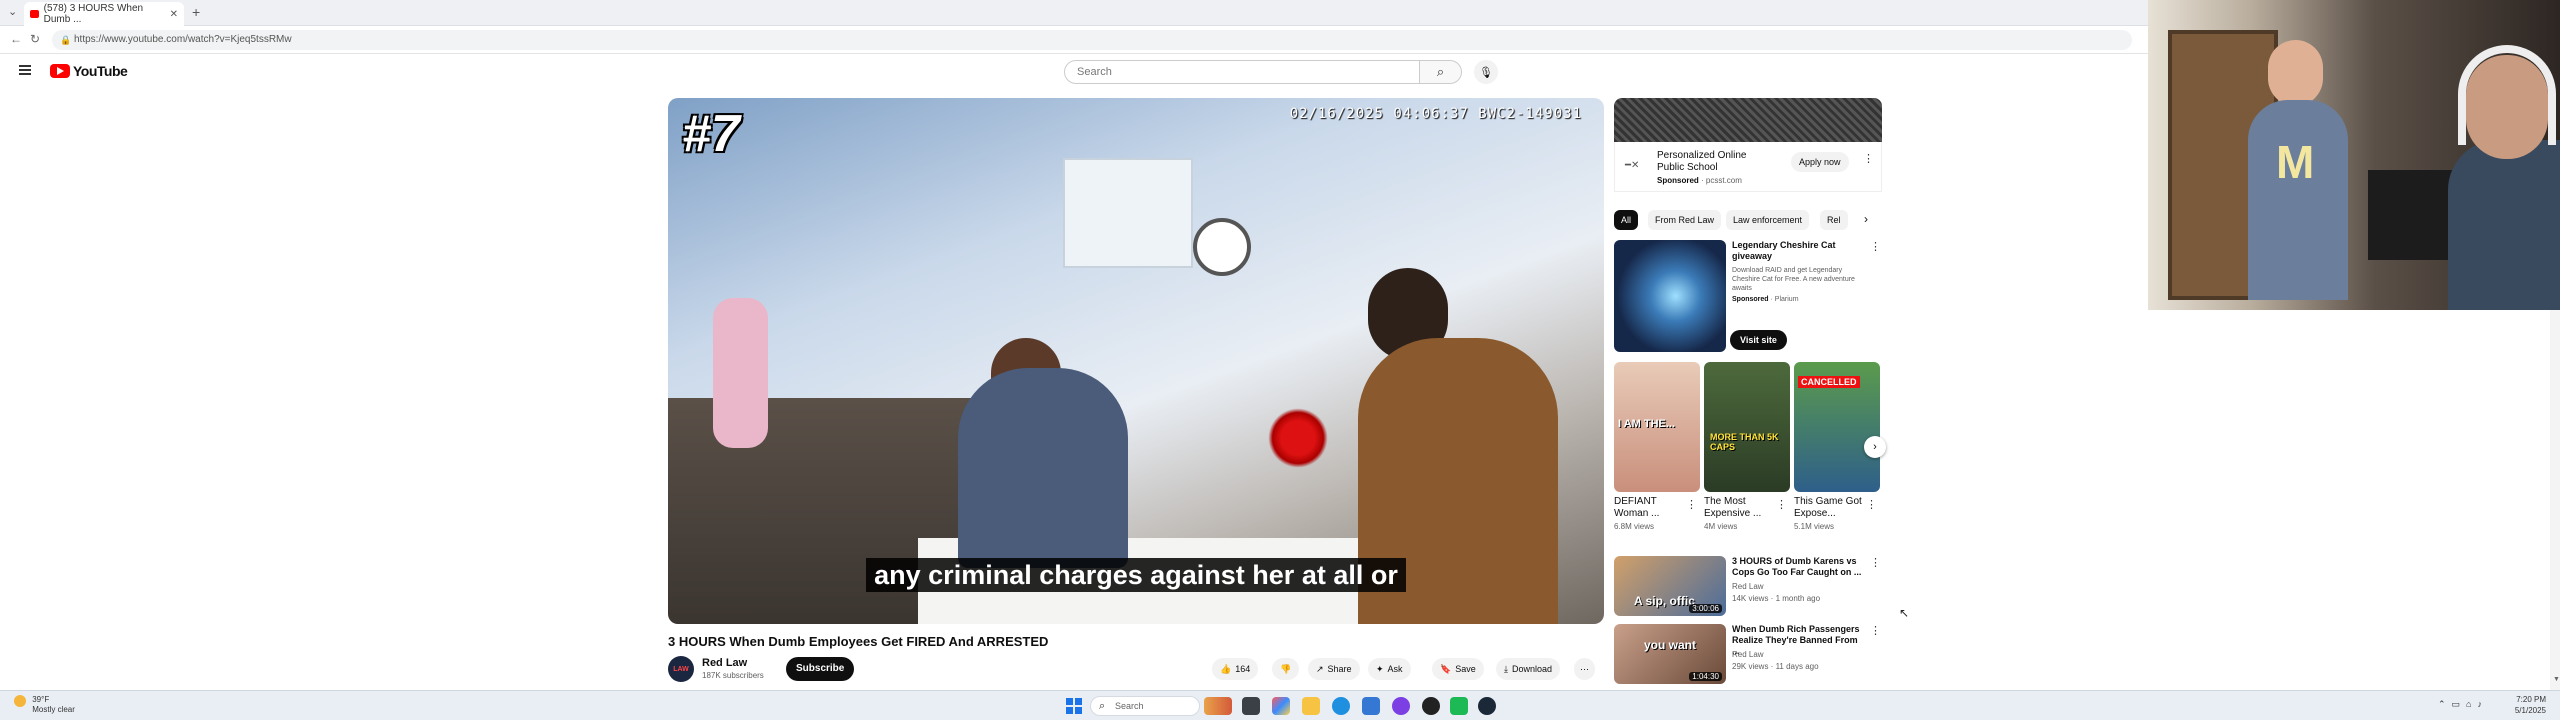  I want to click on ad-menu-icon: ⋮, so click(1868, 158).